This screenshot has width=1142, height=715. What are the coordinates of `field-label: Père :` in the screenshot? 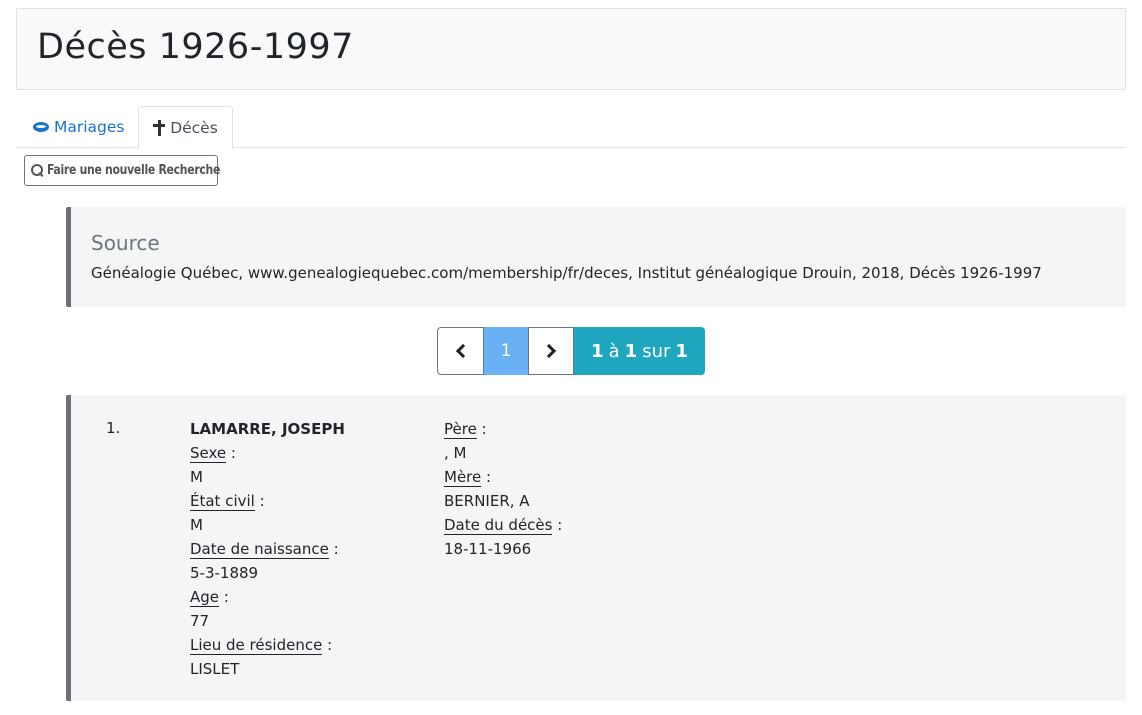 It's located at (465, 429).